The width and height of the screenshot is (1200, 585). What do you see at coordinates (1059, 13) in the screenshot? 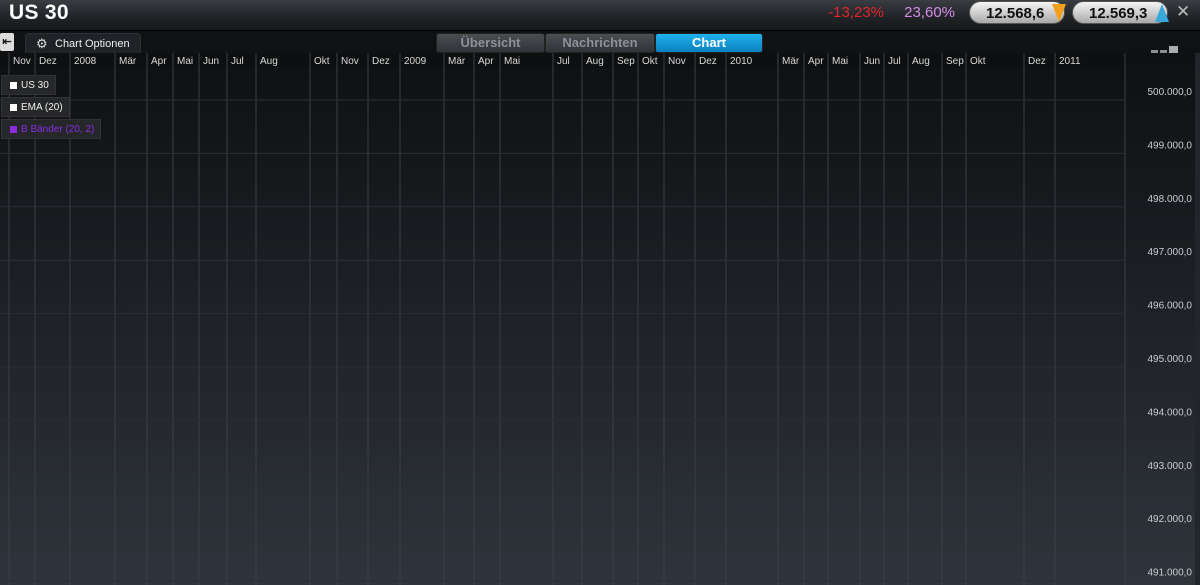
I see `arrow-down-icon` at bounding box center [1059, 13].